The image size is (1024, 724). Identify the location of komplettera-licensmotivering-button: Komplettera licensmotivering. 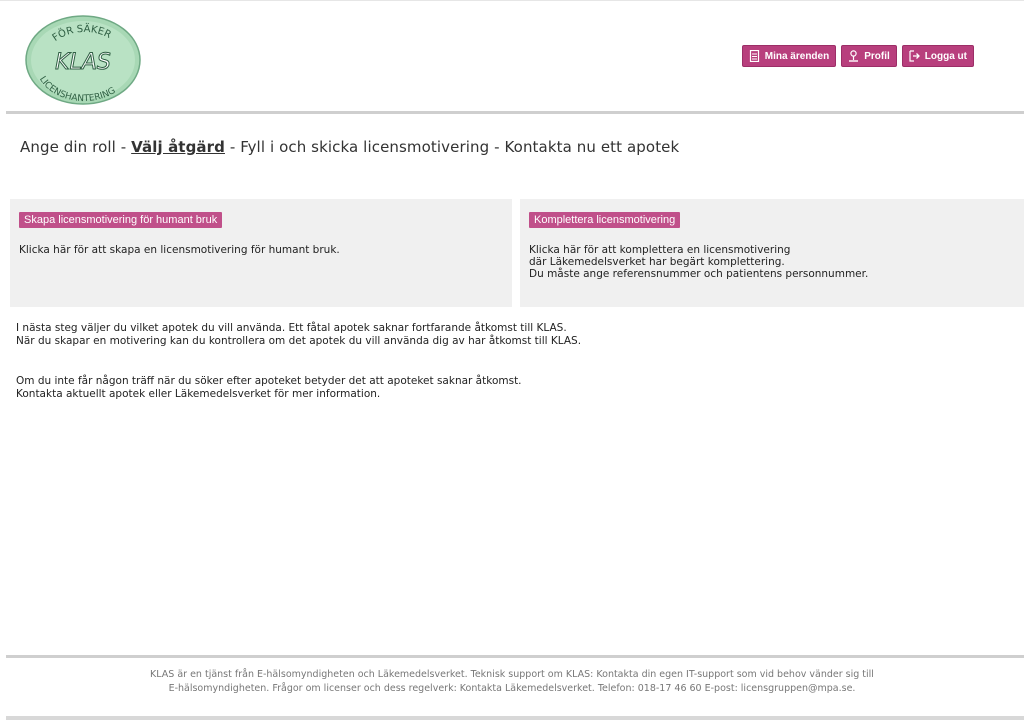
(605, 220).